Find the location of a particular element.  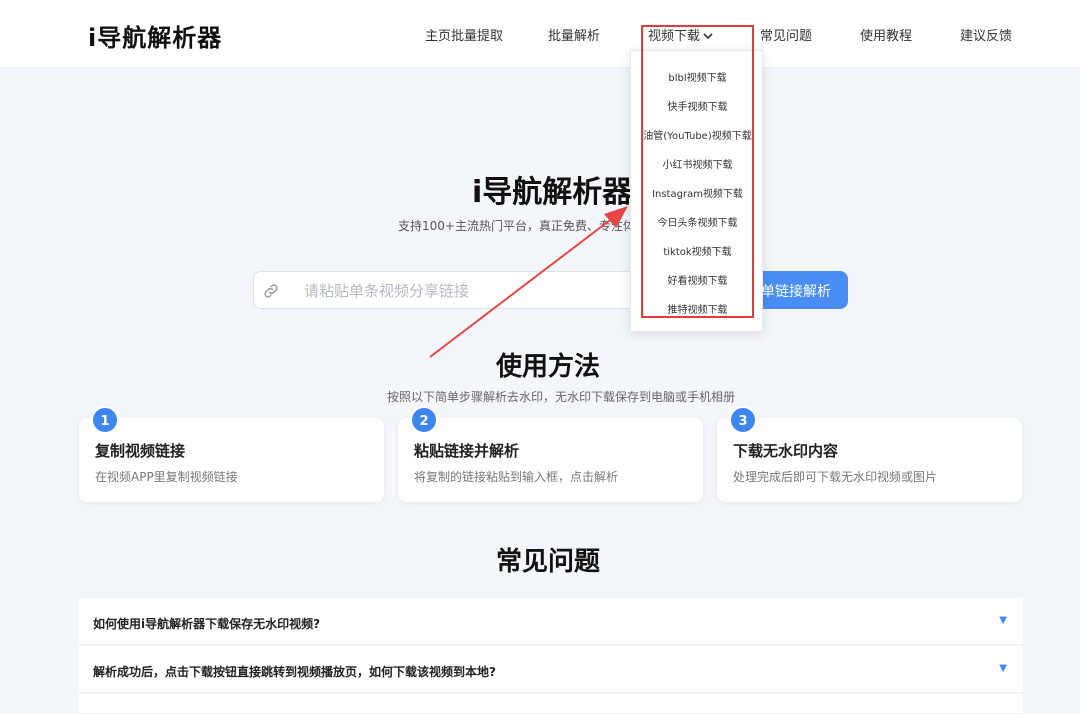

dropdown-item-instagram: Instagram视频下载 is located at coordinates (697, 192).